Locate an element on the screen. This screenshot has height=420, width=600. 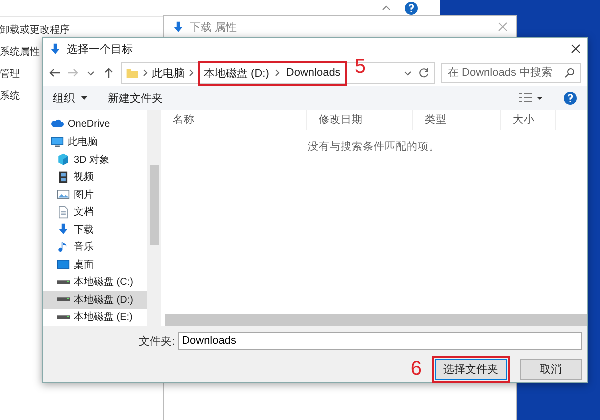
caret-icon is located at coordinates (84, 98).